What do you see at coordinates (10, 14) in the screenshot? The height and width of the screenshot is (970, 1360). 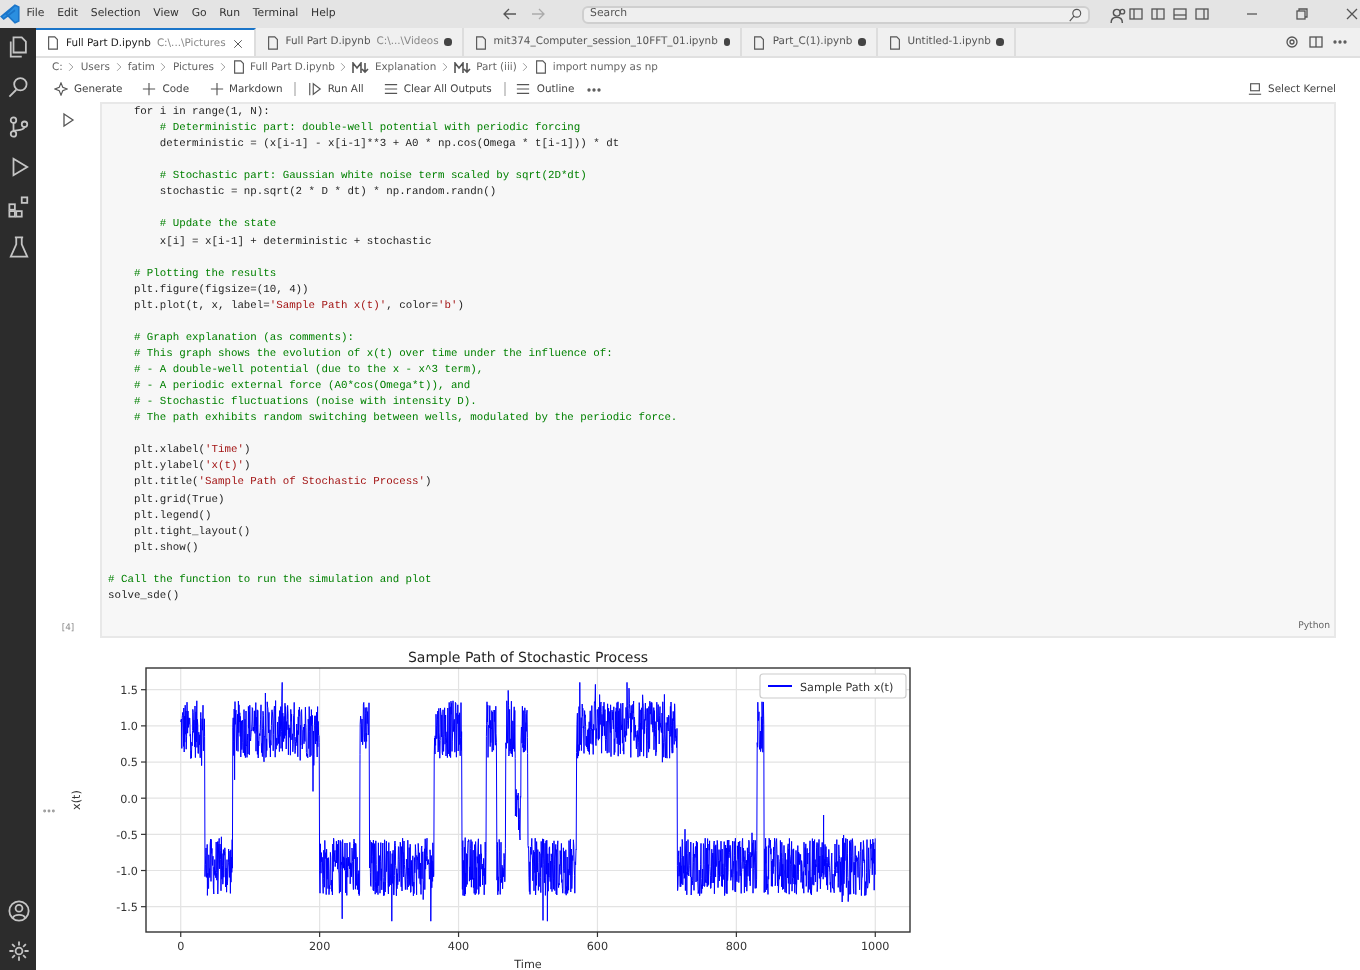 I see `app-logo-icon` at bounding box center [10, 14].